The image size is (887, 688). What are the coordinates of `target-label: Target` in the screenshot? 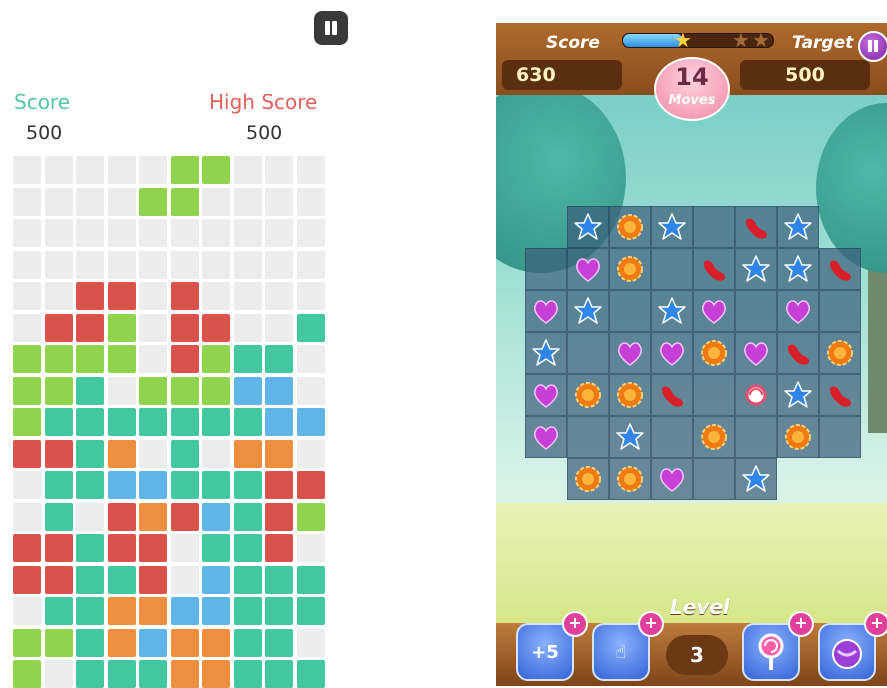 It's located at (823, 43).